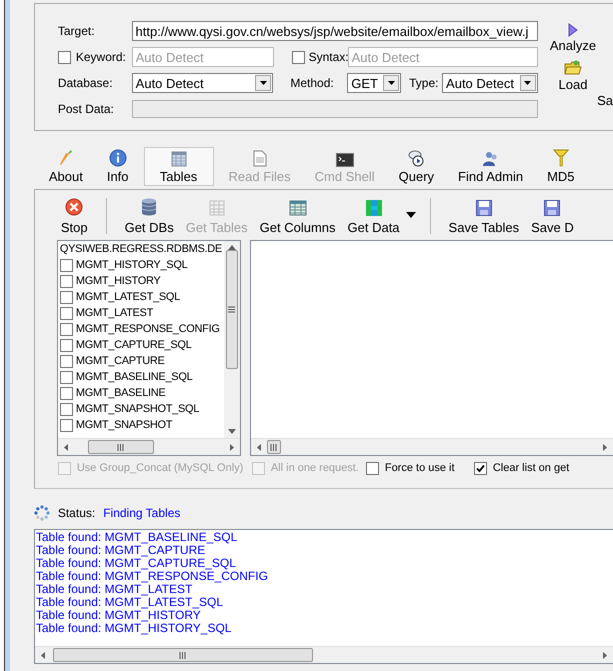 The height and width of the screenshot is (671, 613). Describe the element at coordinates (424, 83) in the screenshot. I see `type-label: Type:` at that location.